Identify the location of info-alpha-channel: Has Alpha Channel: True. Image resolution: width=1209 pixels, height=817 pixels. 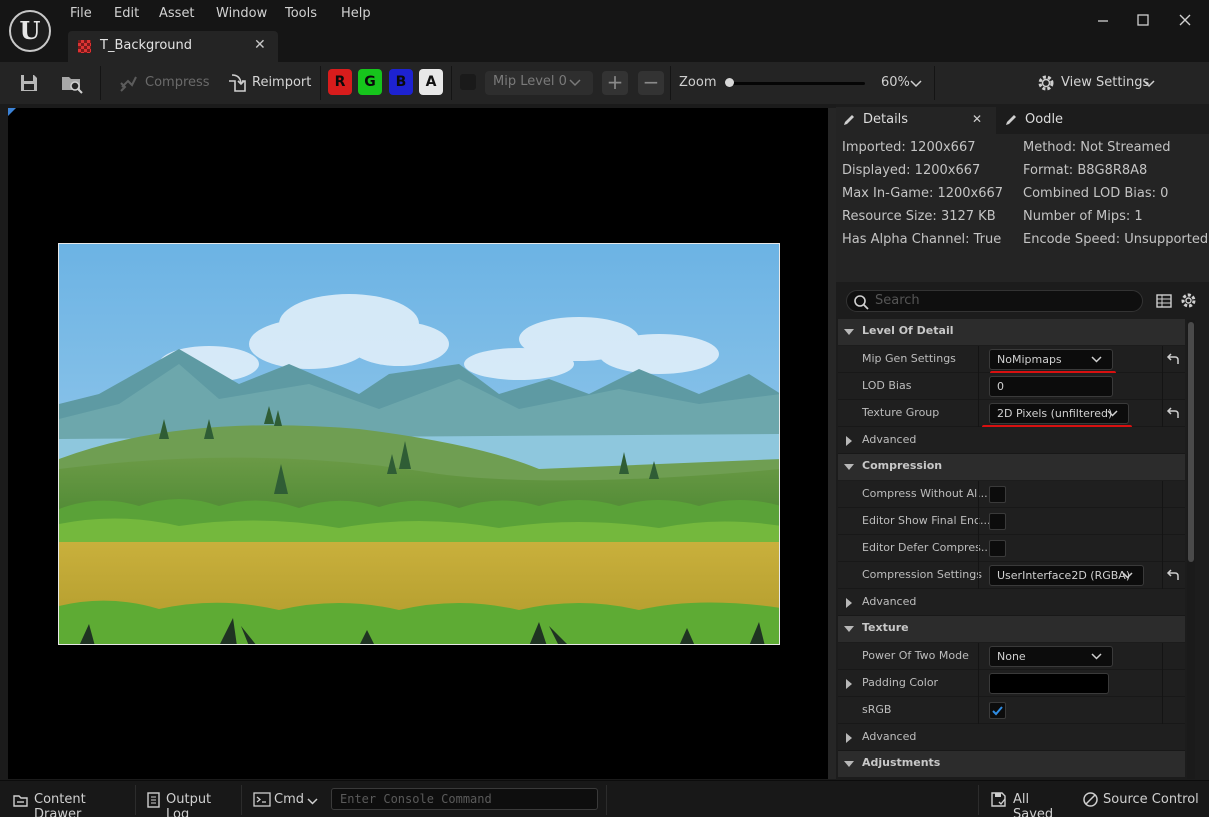
(922, 239).